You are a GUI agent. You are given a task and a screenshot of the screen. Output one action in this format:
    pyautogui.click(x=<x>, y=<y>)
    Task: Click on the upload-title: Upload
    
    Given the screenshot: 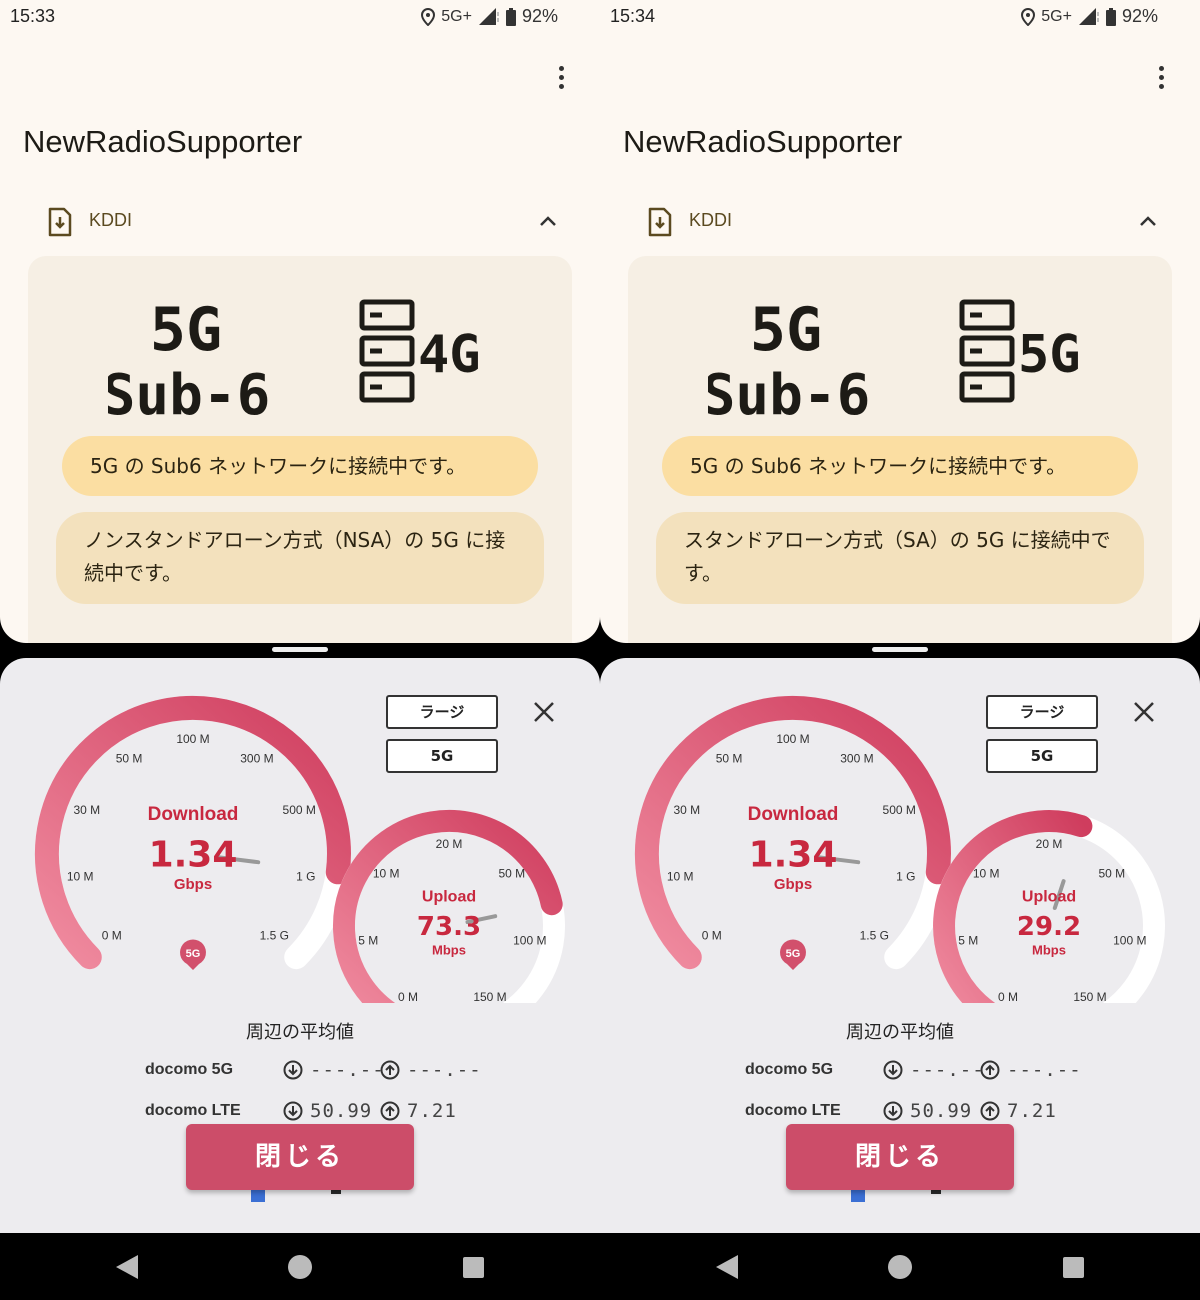 What is the action you would take?
    pyautogui.click(x=1049, y=896)
    